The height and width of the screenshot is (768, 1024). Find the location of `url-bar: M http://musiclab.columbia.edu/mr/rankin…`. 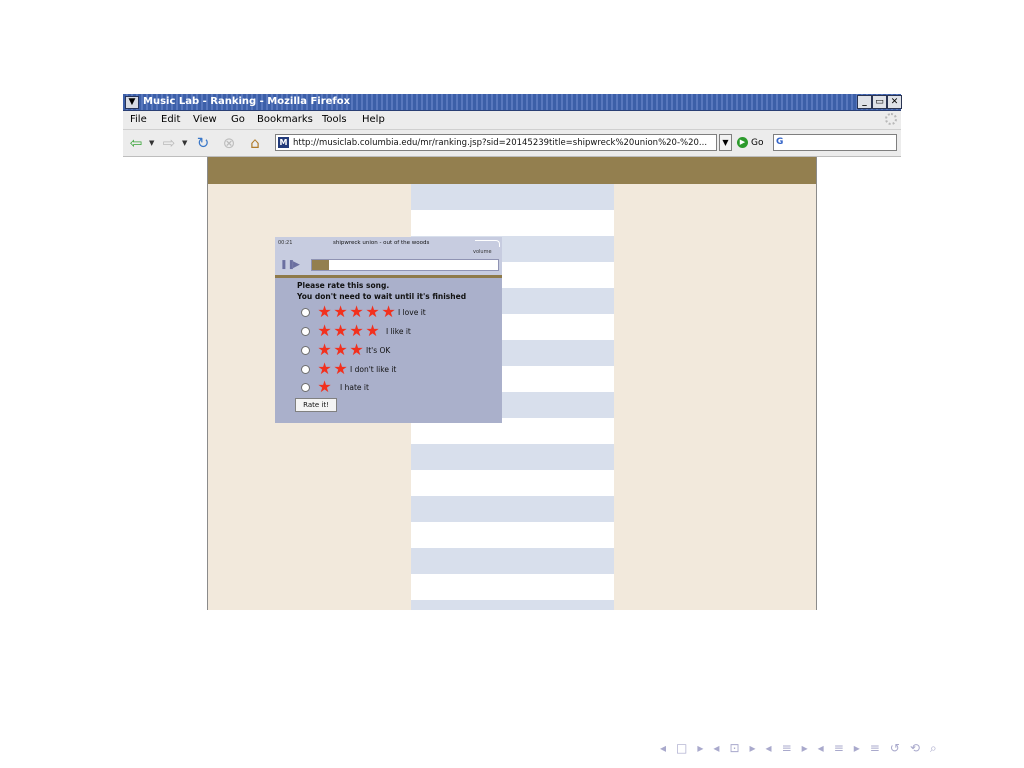

url-bar: M http://musiclab.columbia.edu/mr/rankin… is located at coordinates (496, 142).